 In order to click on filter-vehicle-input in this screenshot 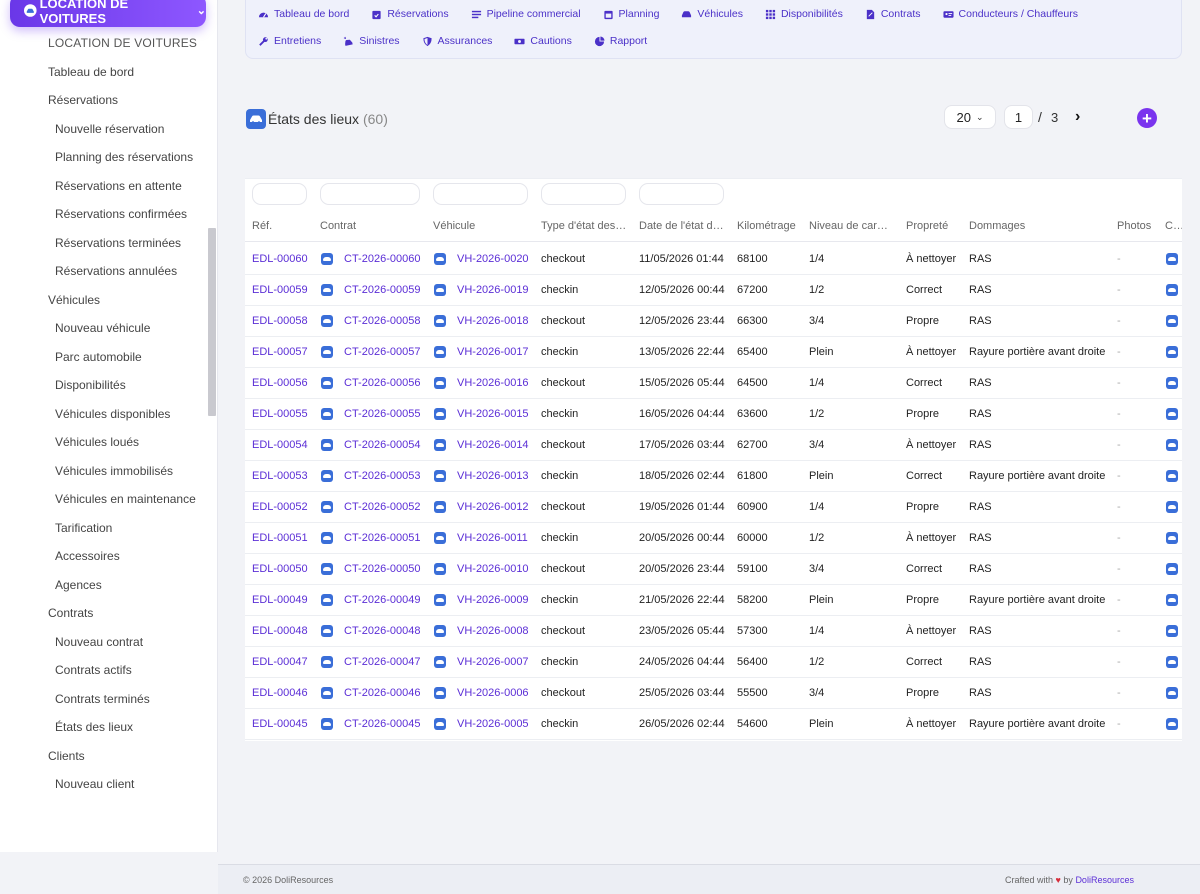, I will do `click(480, 194)`.